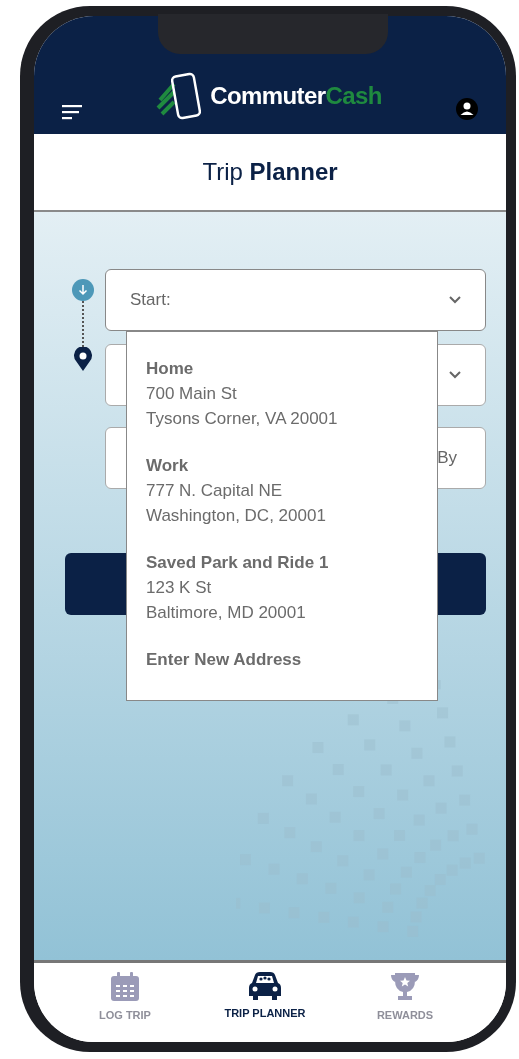 The image size is (519, 1059). What do you see at coordinates (447, 458) in the screenshot?
I see `field-value: By` at bounding box center [447, 458].